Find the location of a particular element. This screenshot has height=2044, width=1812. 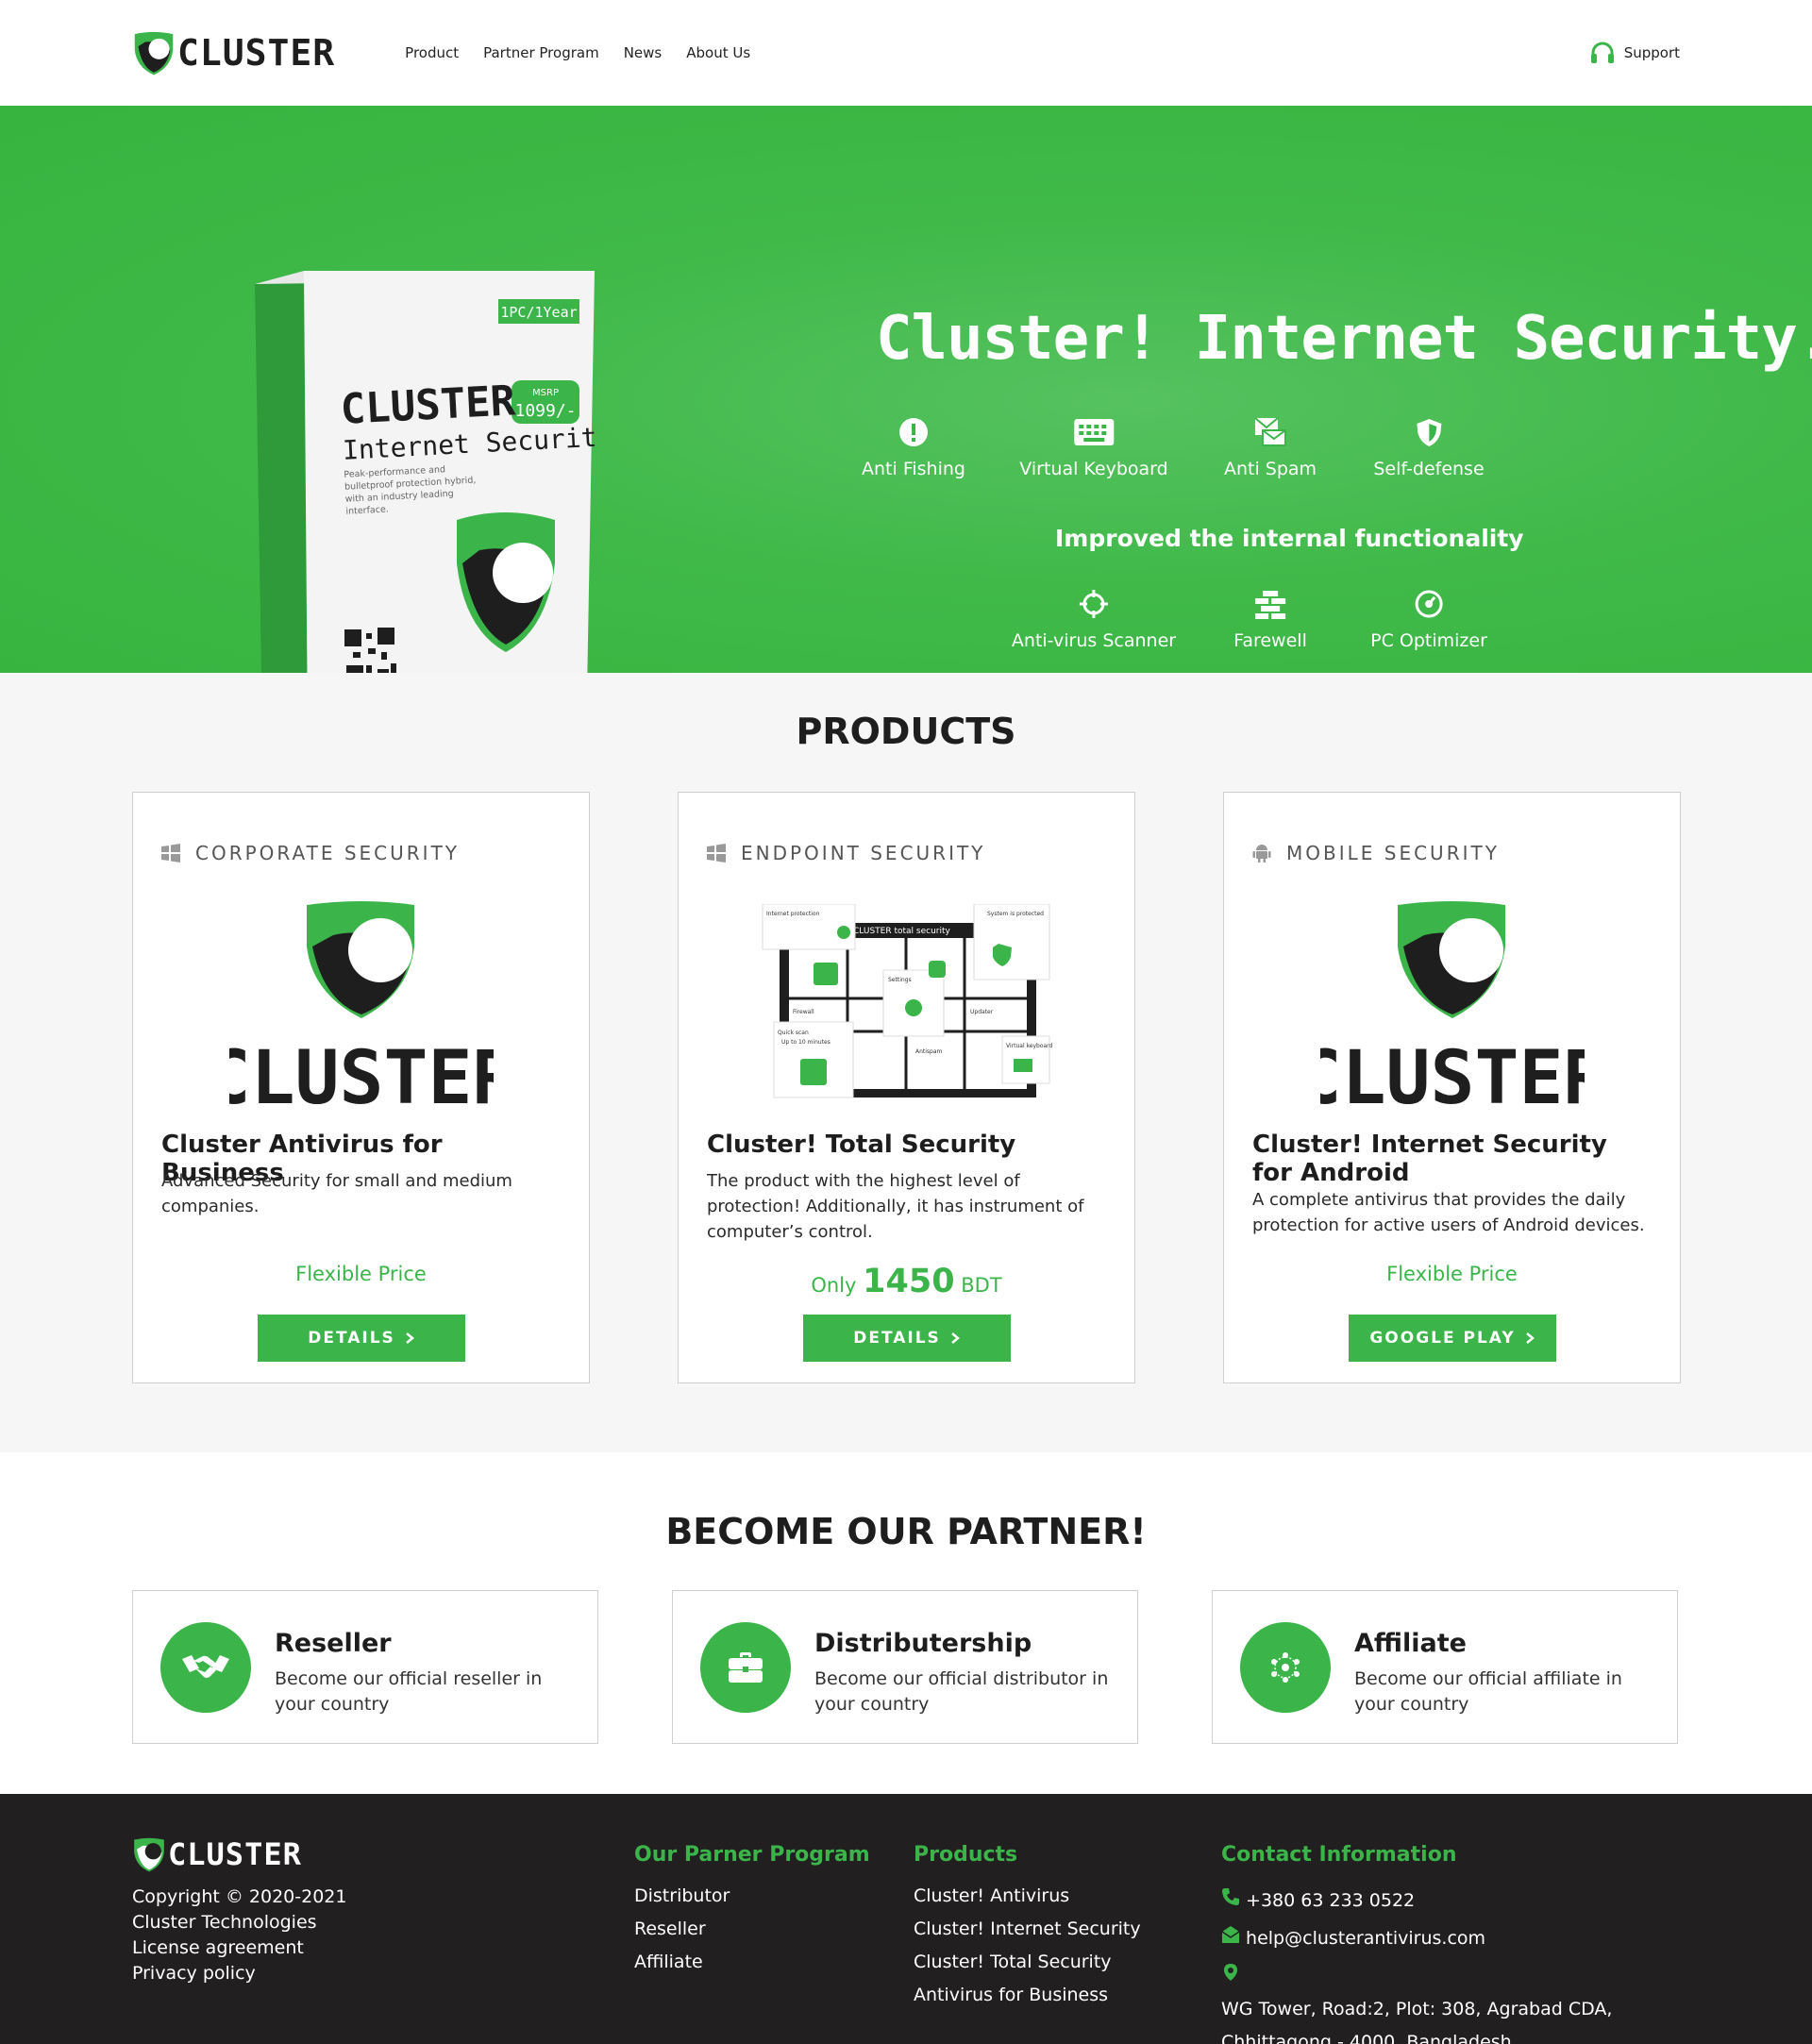

briefcase-icon is located at coordinates (746, 1667).